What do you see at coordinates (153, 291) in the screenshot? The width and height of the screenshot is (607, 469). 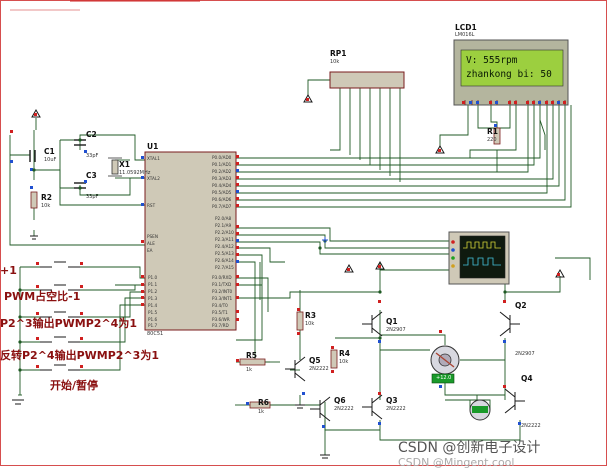 I see `mcu-pin-p12: P1.2` at bounding box center [153, 291].